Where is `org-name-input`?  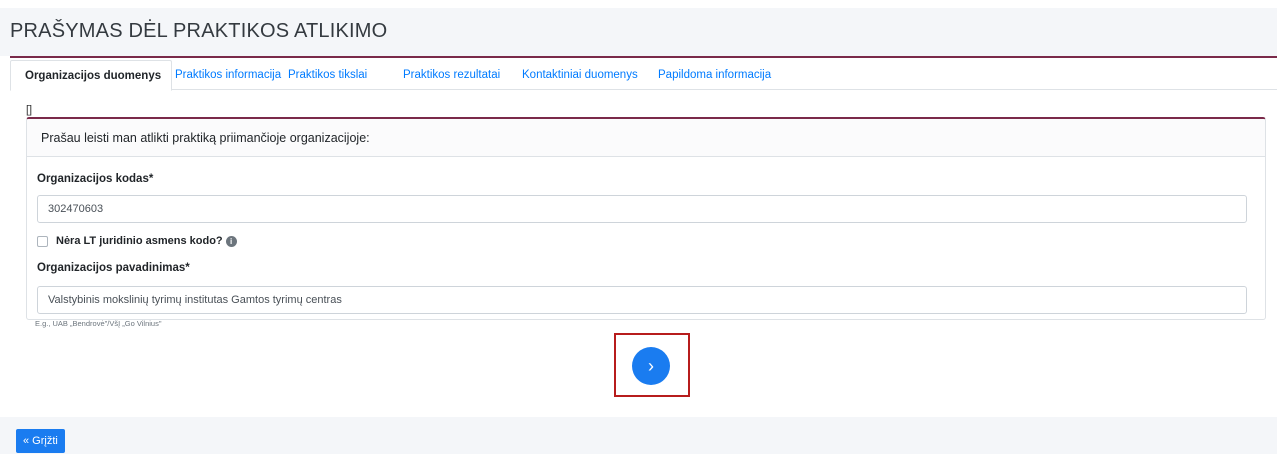 org-name-input is located at coordinates (642, 300).